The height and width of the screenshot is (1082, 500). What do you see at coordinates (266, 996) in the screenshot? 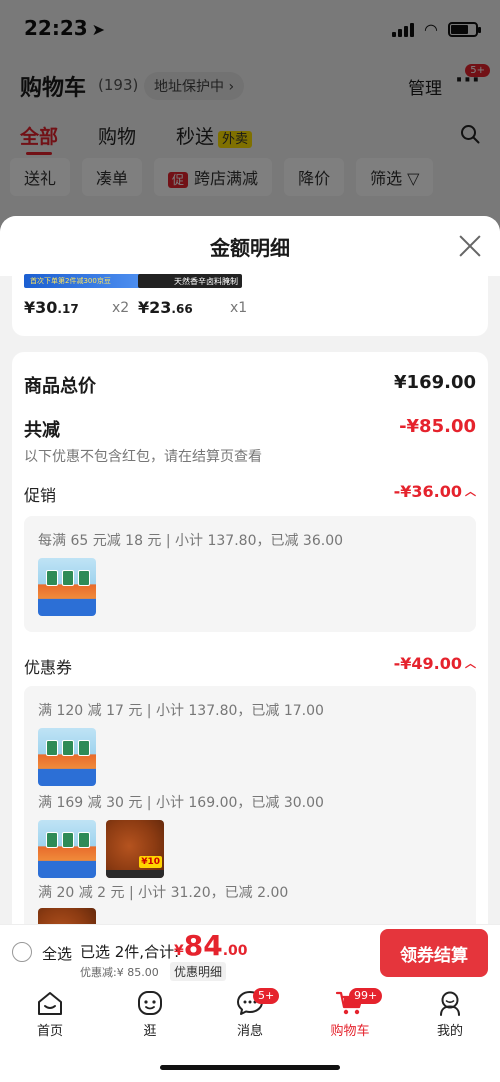
I see `message-badge: 5+` at bounding box center [266, 996].